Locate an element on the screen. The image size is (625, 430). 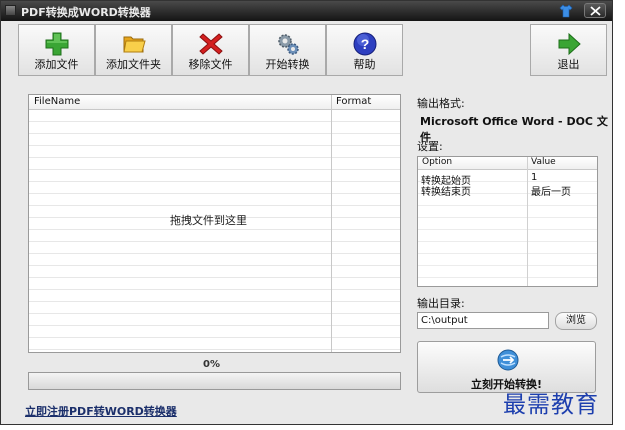
exit-button: 退出 is located at coordinates (568, 50).